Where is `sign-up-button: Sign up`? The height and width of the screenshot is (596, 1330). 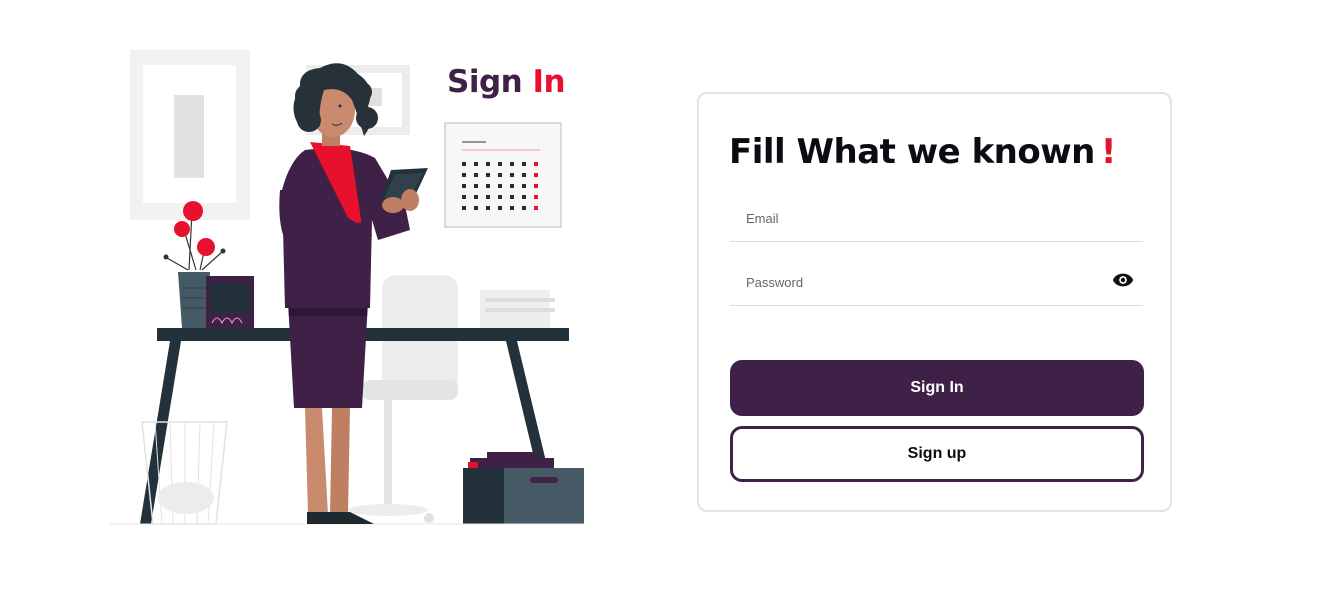 sign-up-button: Sign up is located at coordinates (937, 454).